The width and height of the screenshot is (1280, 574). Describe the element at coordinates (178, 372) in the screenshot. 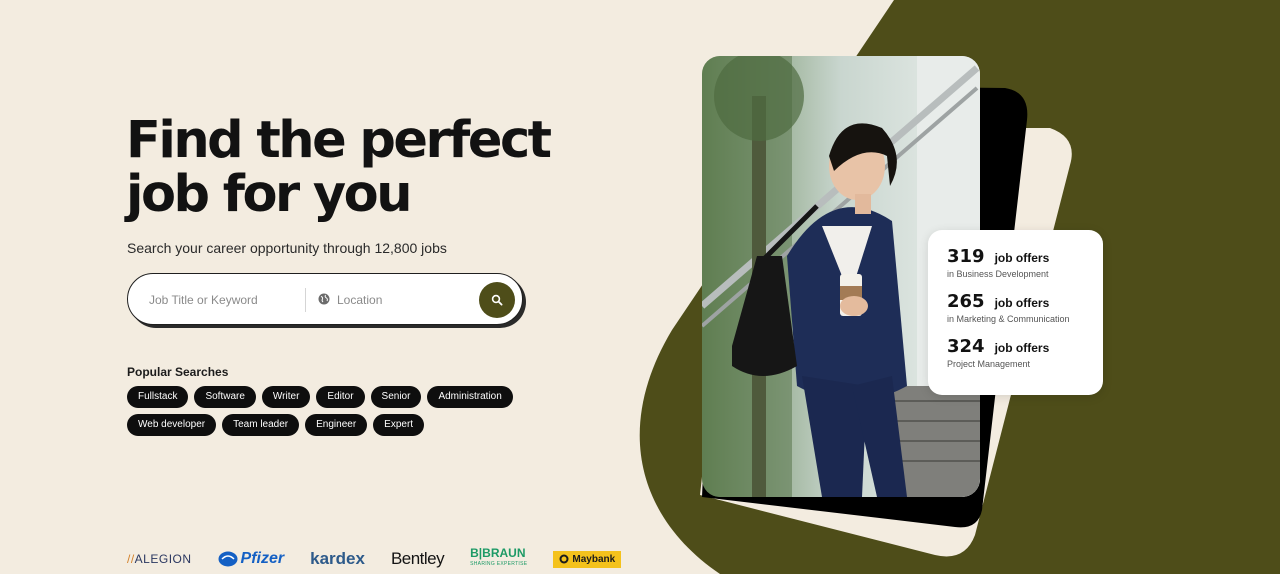

I see `popular-searches-heading: Popular Searches` at that location.